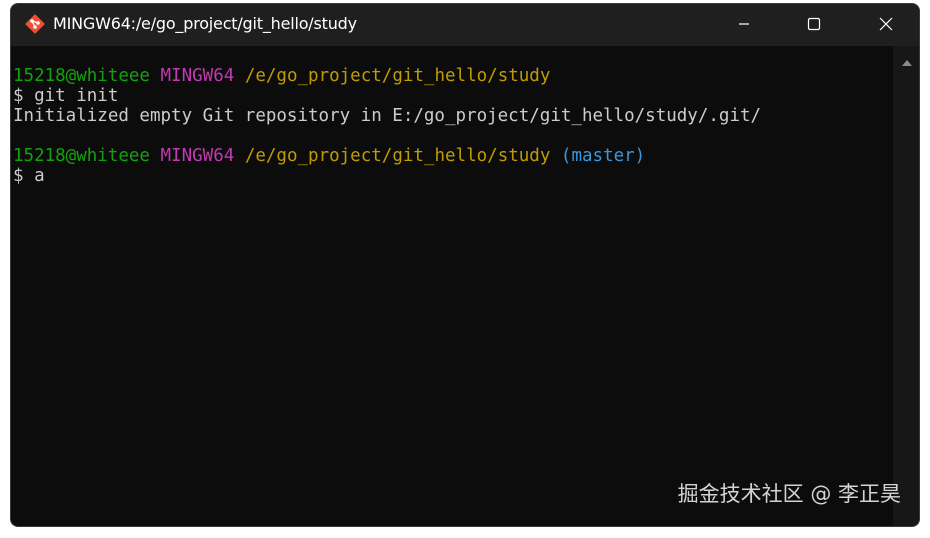 This screenshot has height=538, width=930. I want to click on minimize-icon, so click(744, 24).